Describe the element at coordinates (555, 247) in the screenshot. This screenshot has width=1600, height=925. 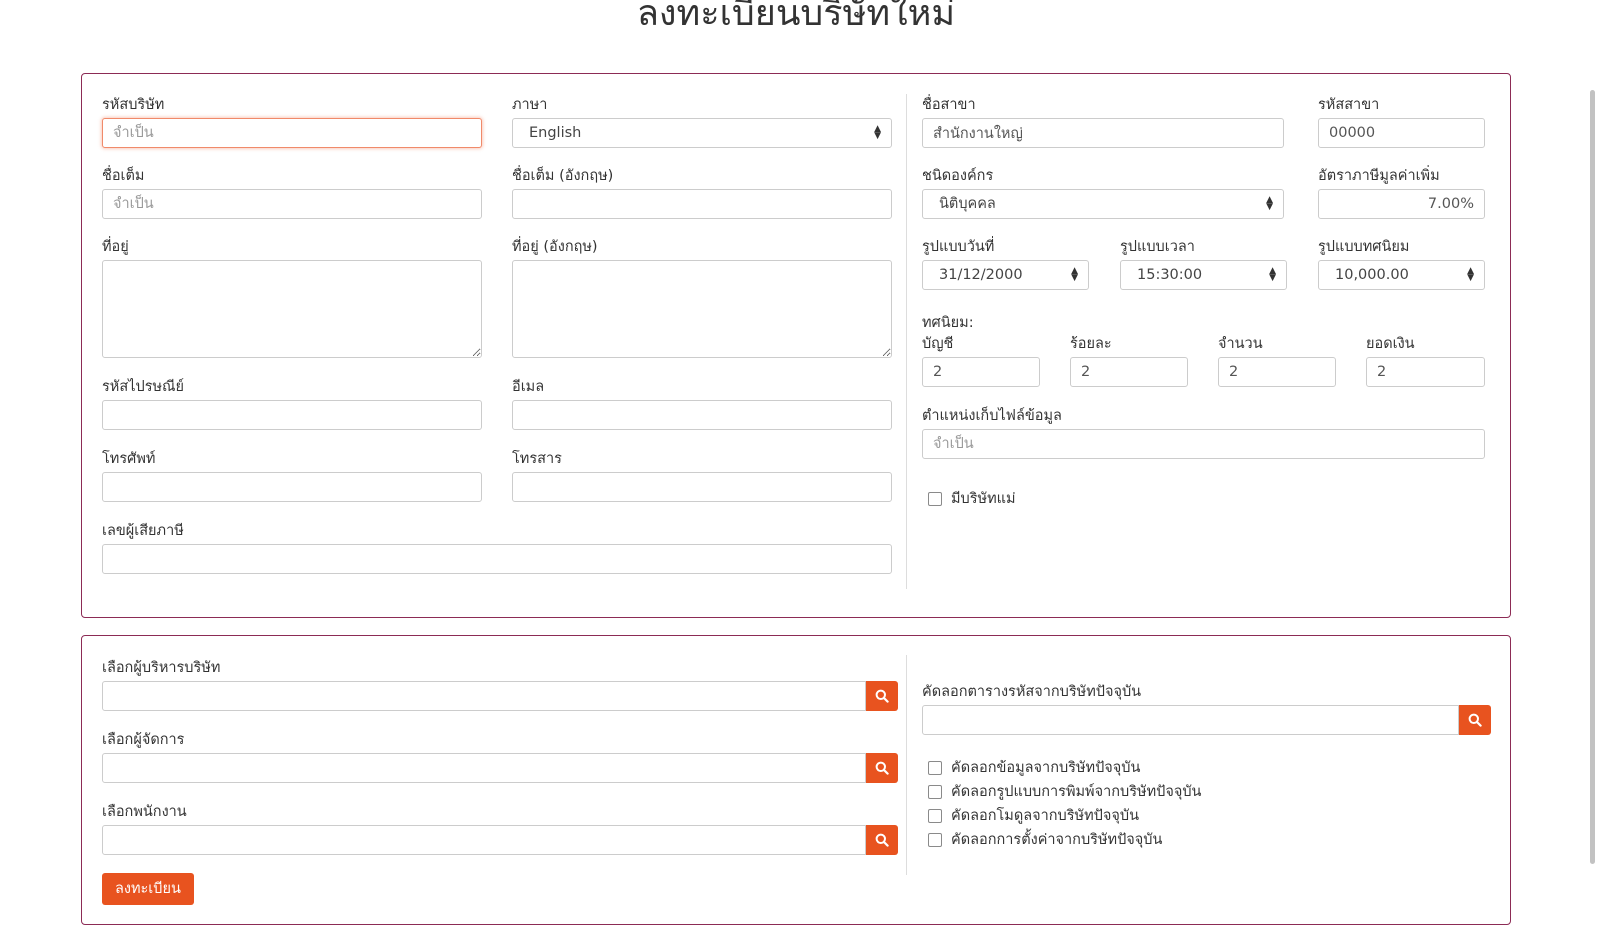
I see `address-en-label: ที่อยู่ (อังกฤษ)` at that location.